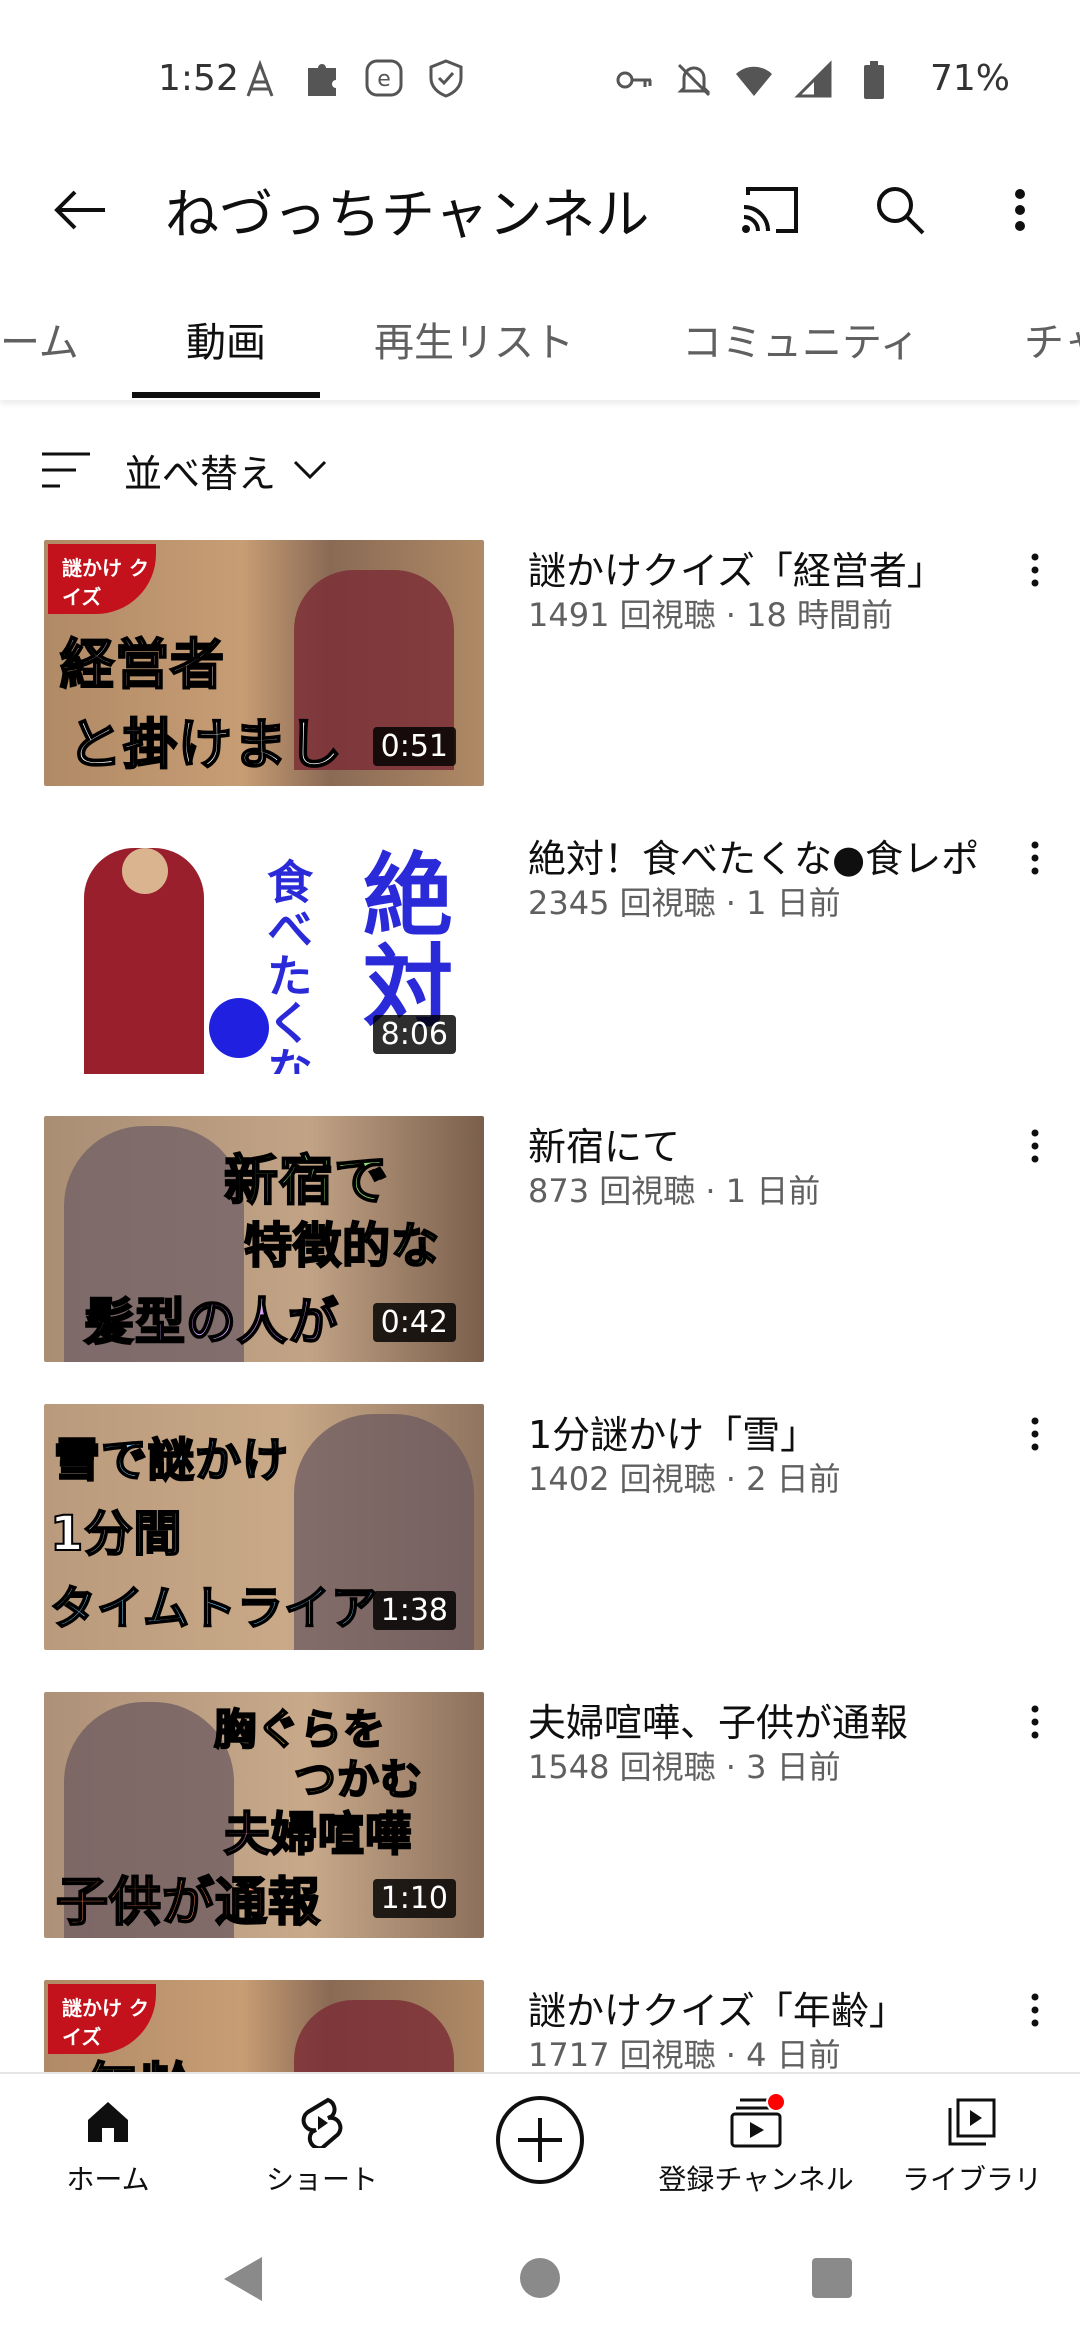 The height and width of the screenshot is (2340, 1080). I want to click on nav-shorts: ショート, so click(322, 2145).